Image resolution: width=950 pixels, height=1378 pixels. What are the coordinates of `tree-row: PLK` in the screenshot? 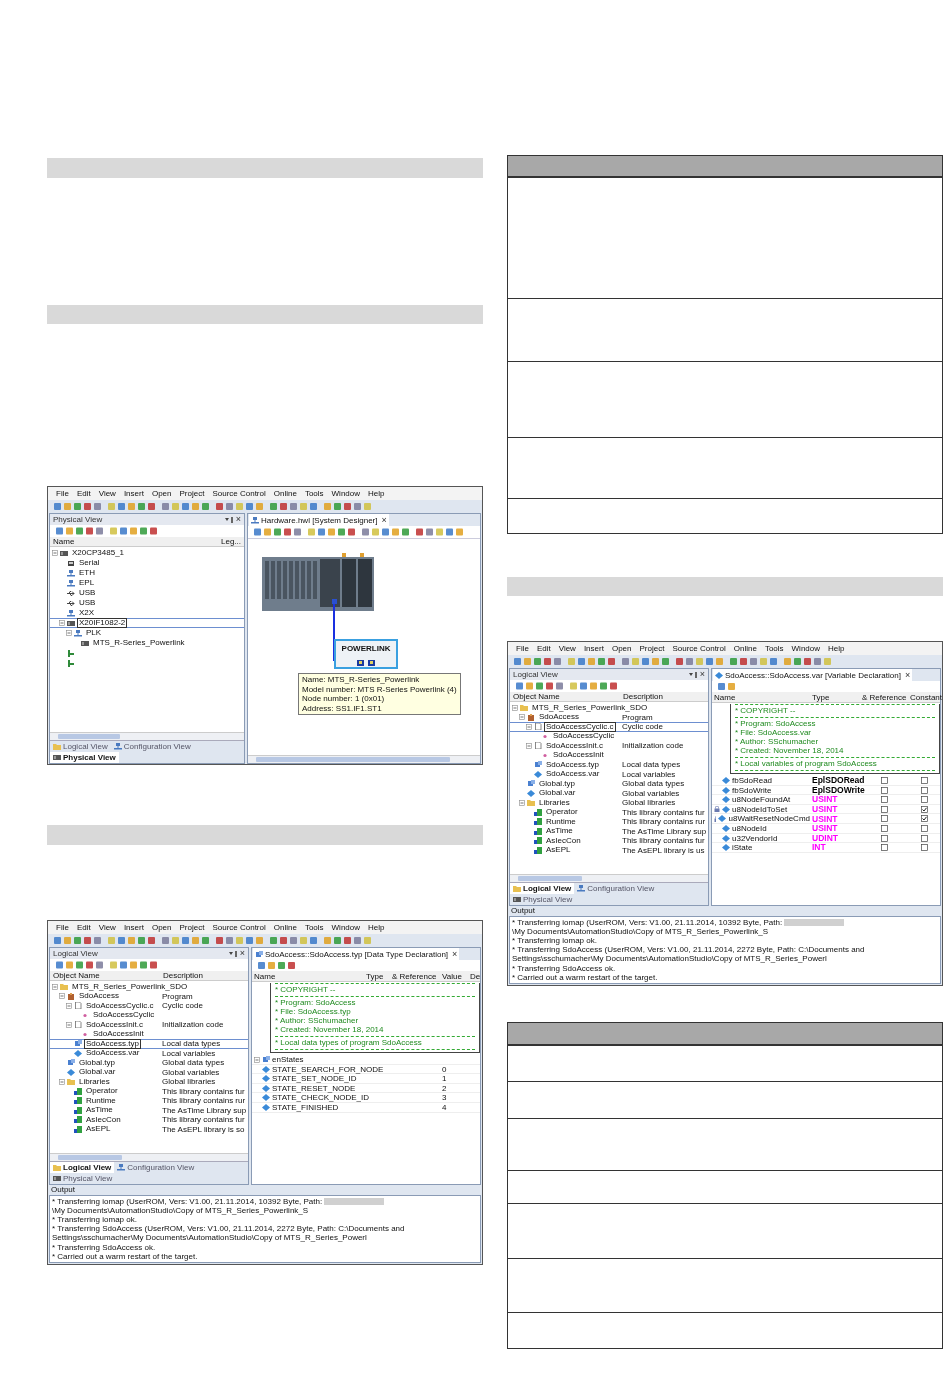 It's located at (147, 633).